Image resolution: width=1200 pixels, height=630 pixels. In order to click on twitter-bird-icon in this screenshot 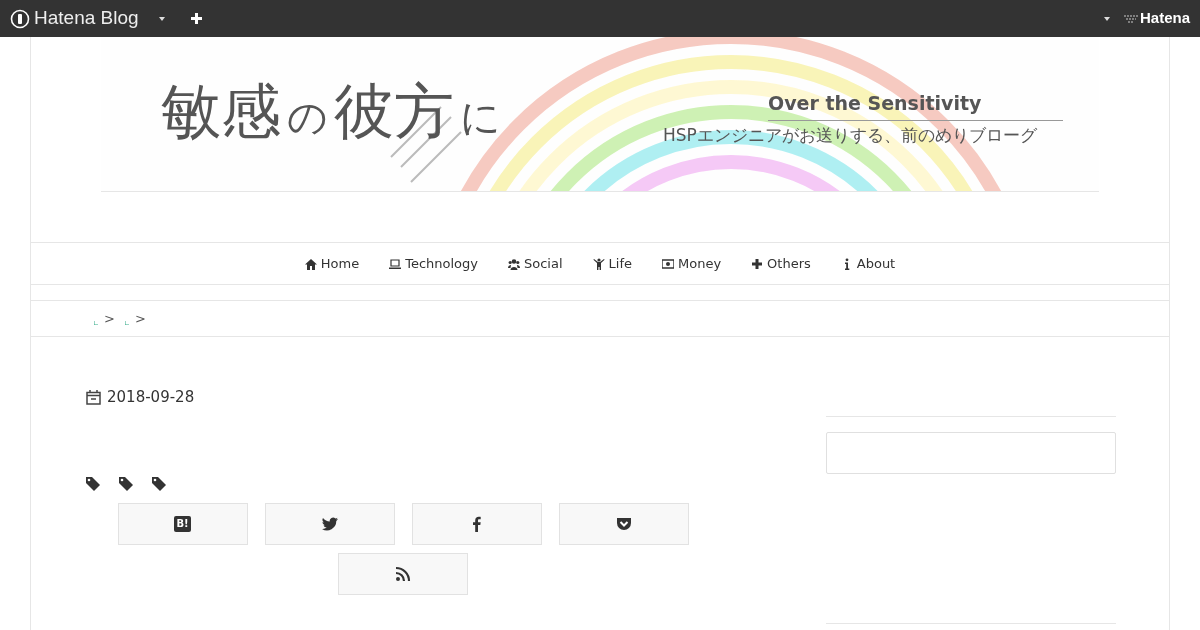, I will do `click(329, 524)`.